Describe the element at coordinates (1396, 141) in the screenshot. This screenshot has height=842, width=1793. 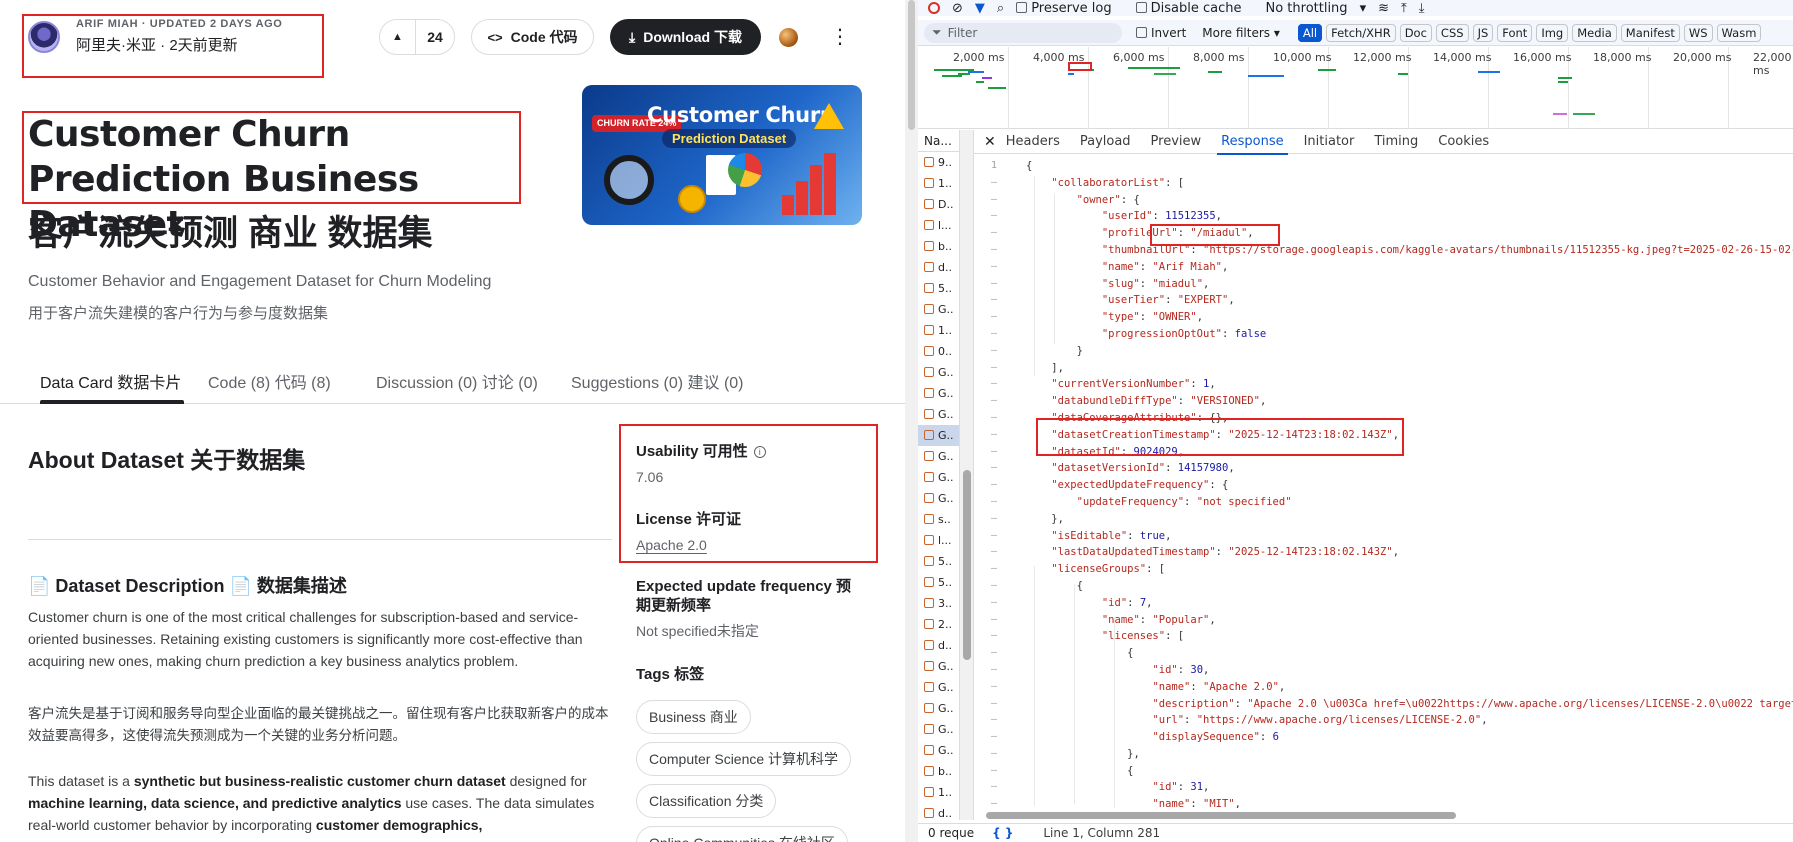
I see `tab-timing: Timing` at that location.